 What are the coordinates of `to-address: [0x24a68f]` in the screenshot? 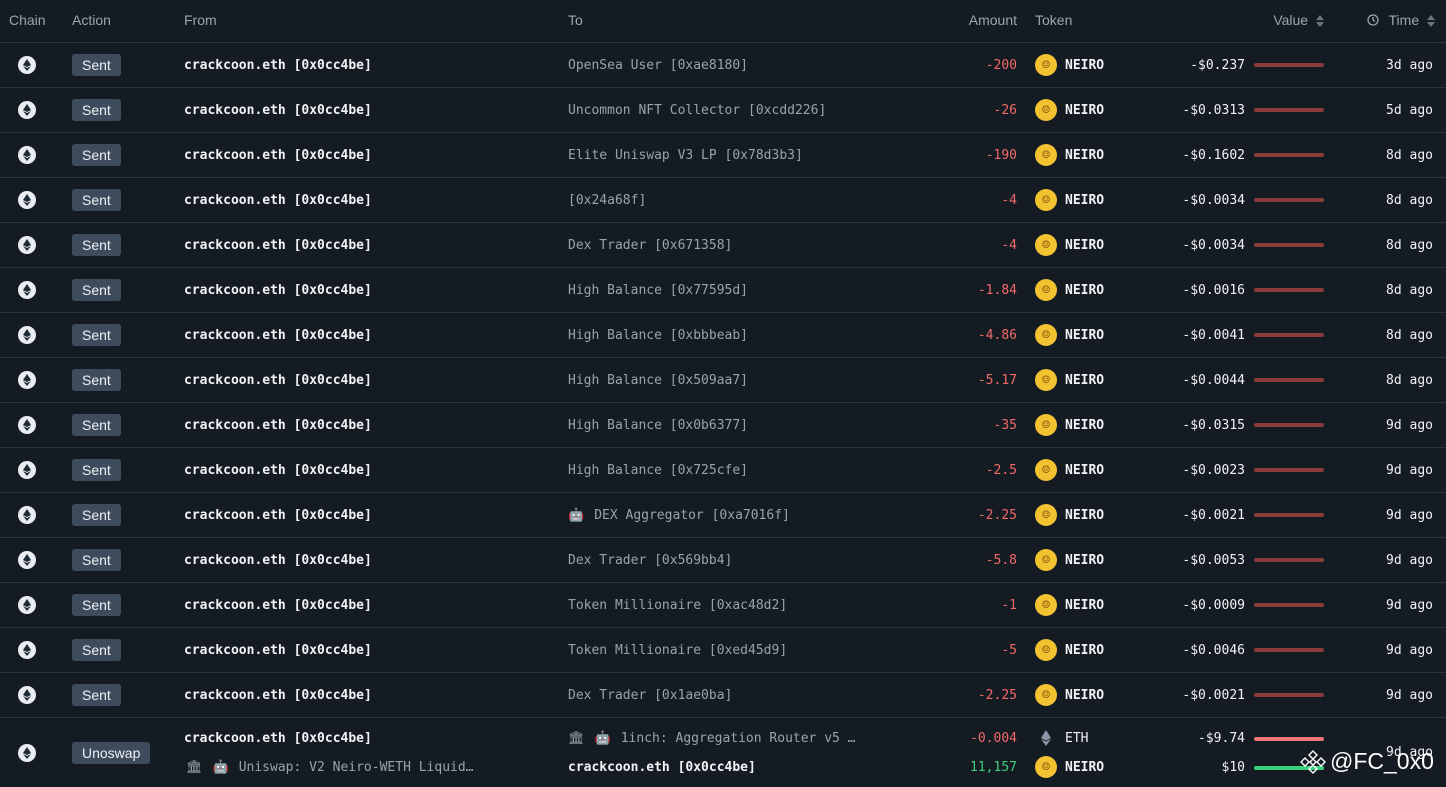 It's located at (607, 200).